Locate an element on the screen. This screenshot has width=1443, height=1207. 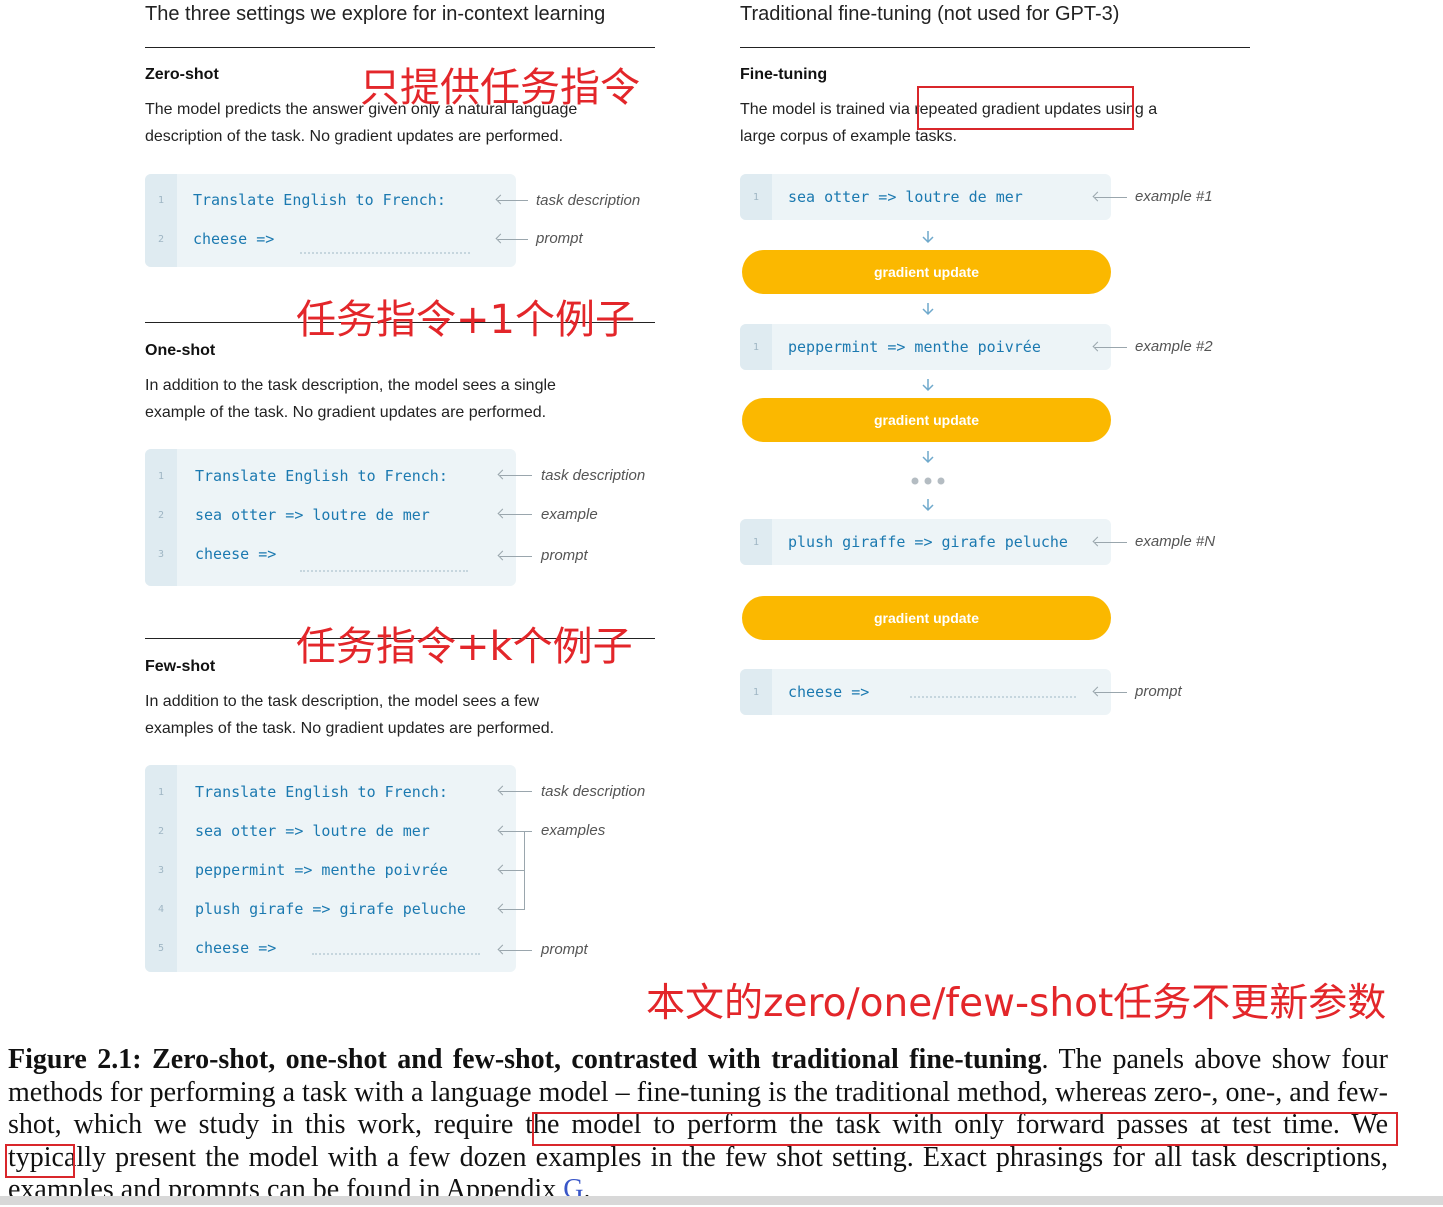
annotation-few-shot: 任务指令+k个例子 is located at coordinates (464, 647).